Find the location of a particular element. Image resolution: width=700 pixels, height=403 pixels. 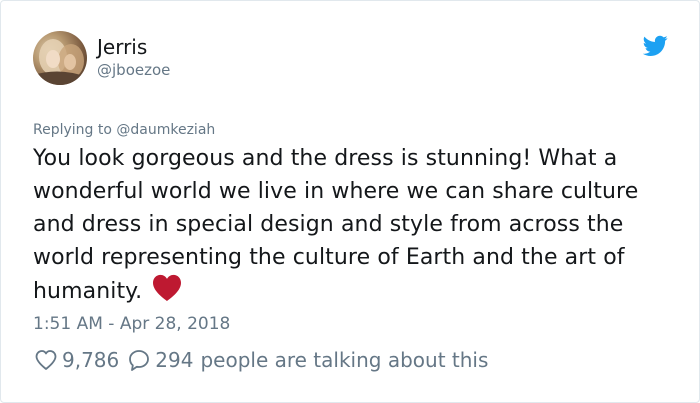

avatar is located at coordinates (60, 58).